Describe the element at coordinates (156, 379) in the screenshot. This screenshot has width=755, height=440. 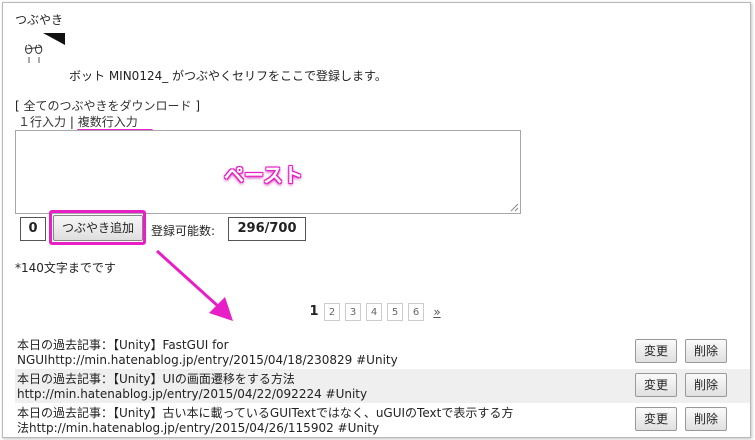
I see `tweet-text-line: 本日の過去記事：【Unity】UIの画面遷移をする方法` at that location.